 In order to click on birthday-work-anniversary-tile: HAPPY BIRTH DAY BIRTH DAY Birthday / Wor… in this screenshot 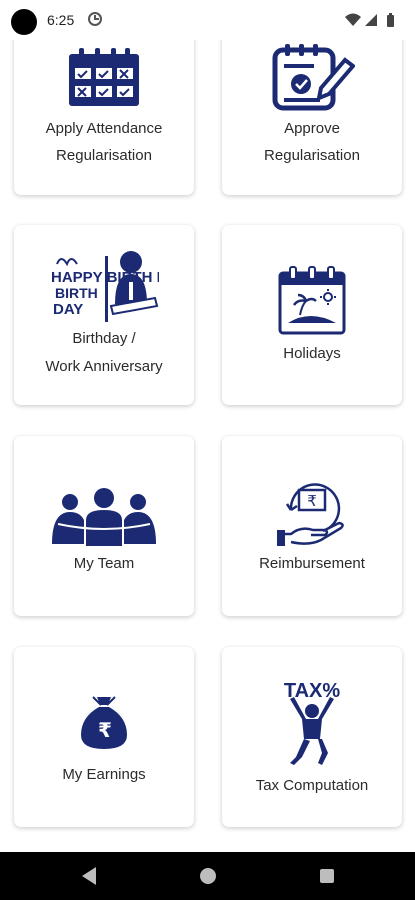, I will do `click(104, 315)`.